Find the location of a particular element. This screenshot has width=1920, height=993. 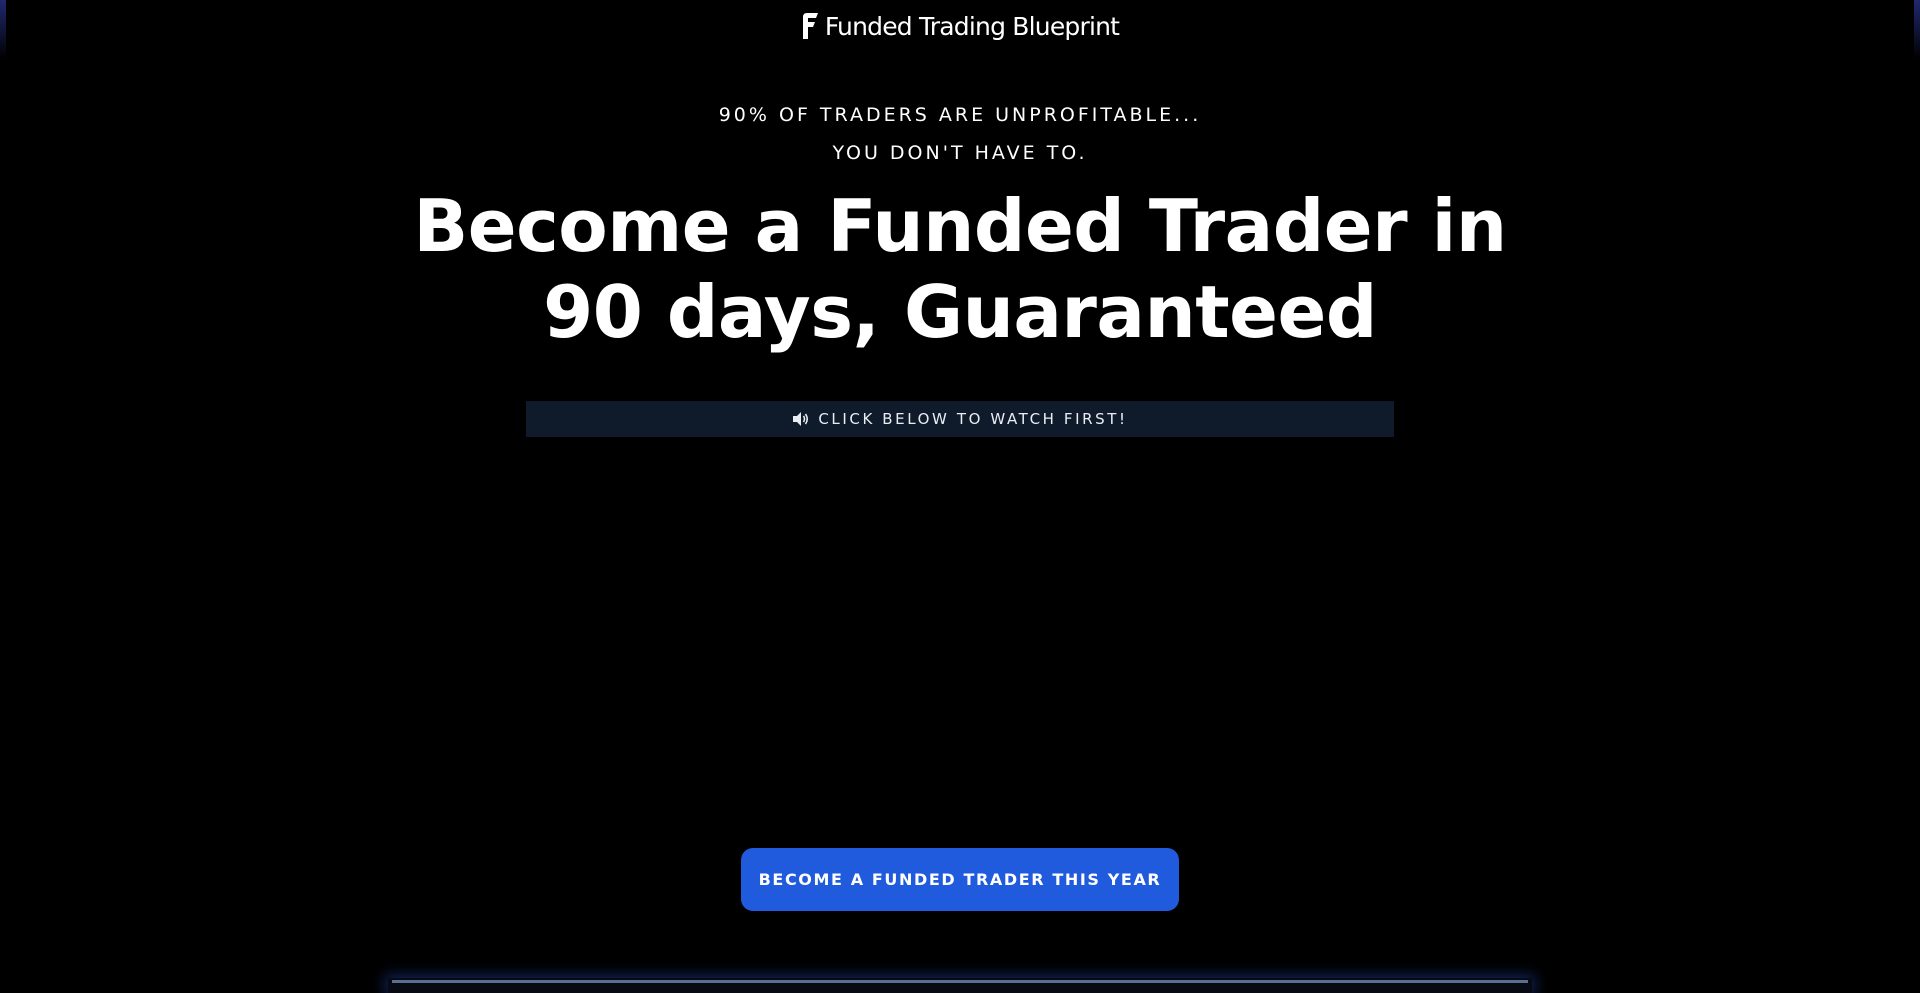

pre-headline-2: YOU DON'T HAVE TO. is located at coordinates (960, 153).